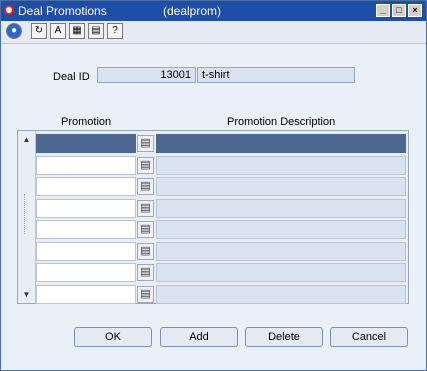 The width and height of the screenshot is (427, 371). Describe the element at coordinates (199, 337) in the screenshot. I see `add-button: Add` at that location.